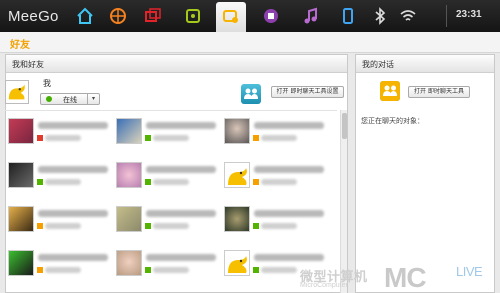 The width and height of the screenshot is (500, 293). Describe the element at coordinates (469, 271) in the screenshot. I see `watermark-logo-suffix: LIVE` at that location.